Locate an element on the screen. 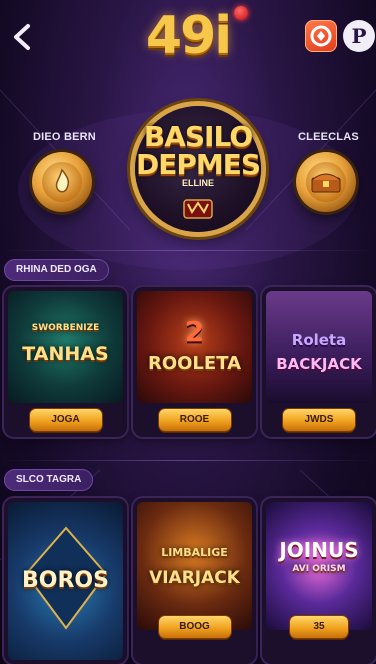 This screenshot has height=664, width=376. p-app-icon: P is located at coordinates (359, 36).